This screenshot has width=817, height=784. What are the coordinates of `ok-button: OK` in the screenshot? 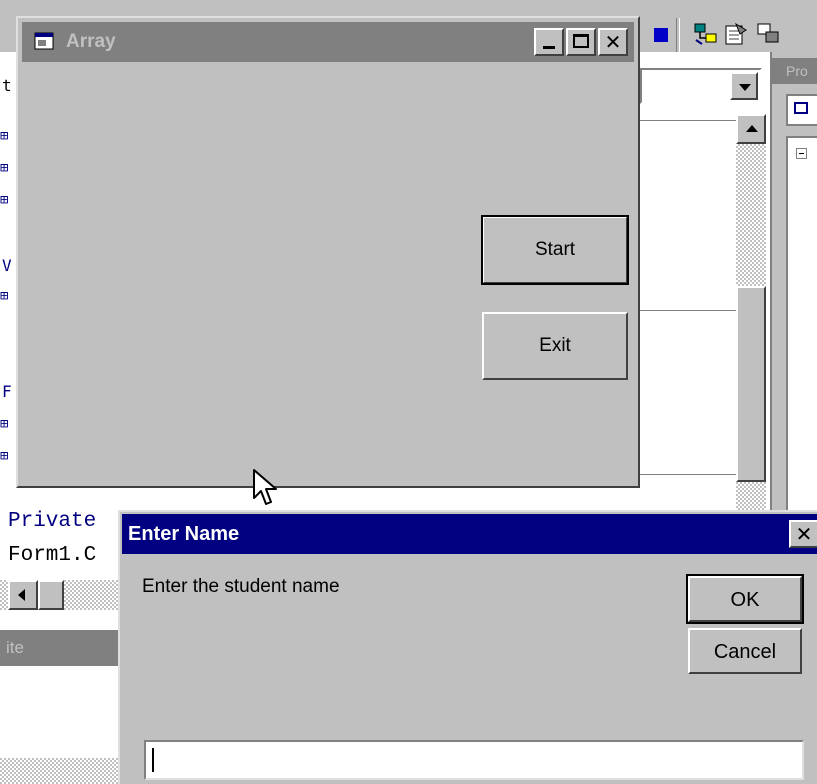 It's located at (745, 599).